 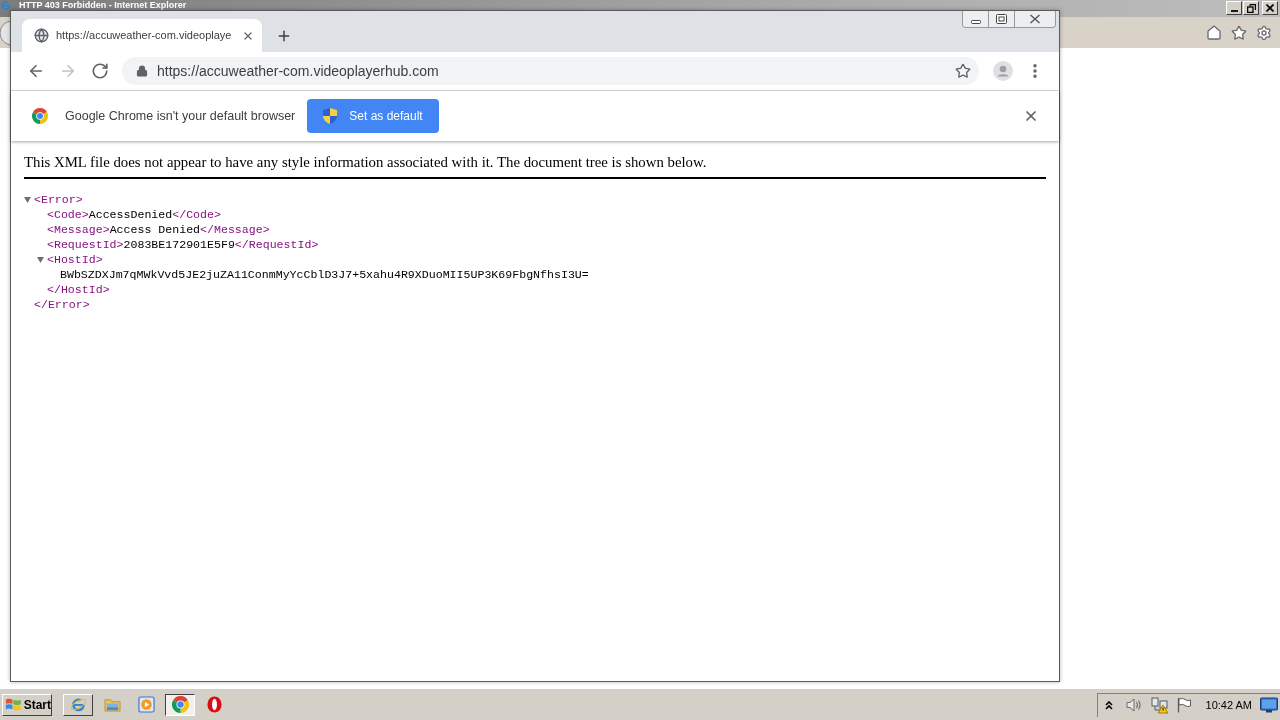 What do you see at coordinates (550, 71) in the screenshot?
I see `address-bar: https://accuweather-com.videoplayerhub.com` at bounding box center [550, 71].